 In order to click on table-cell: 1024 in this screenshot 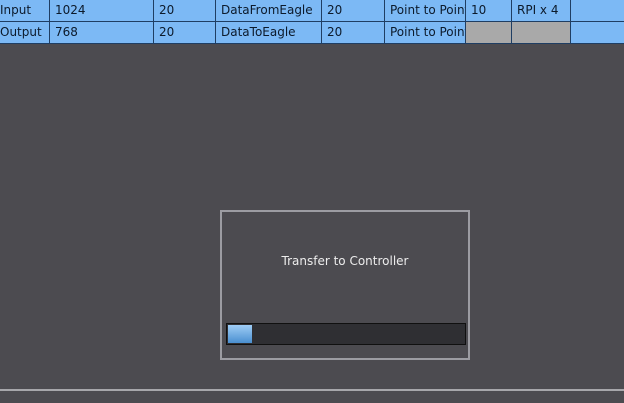, I will do `click(101, 10)`.